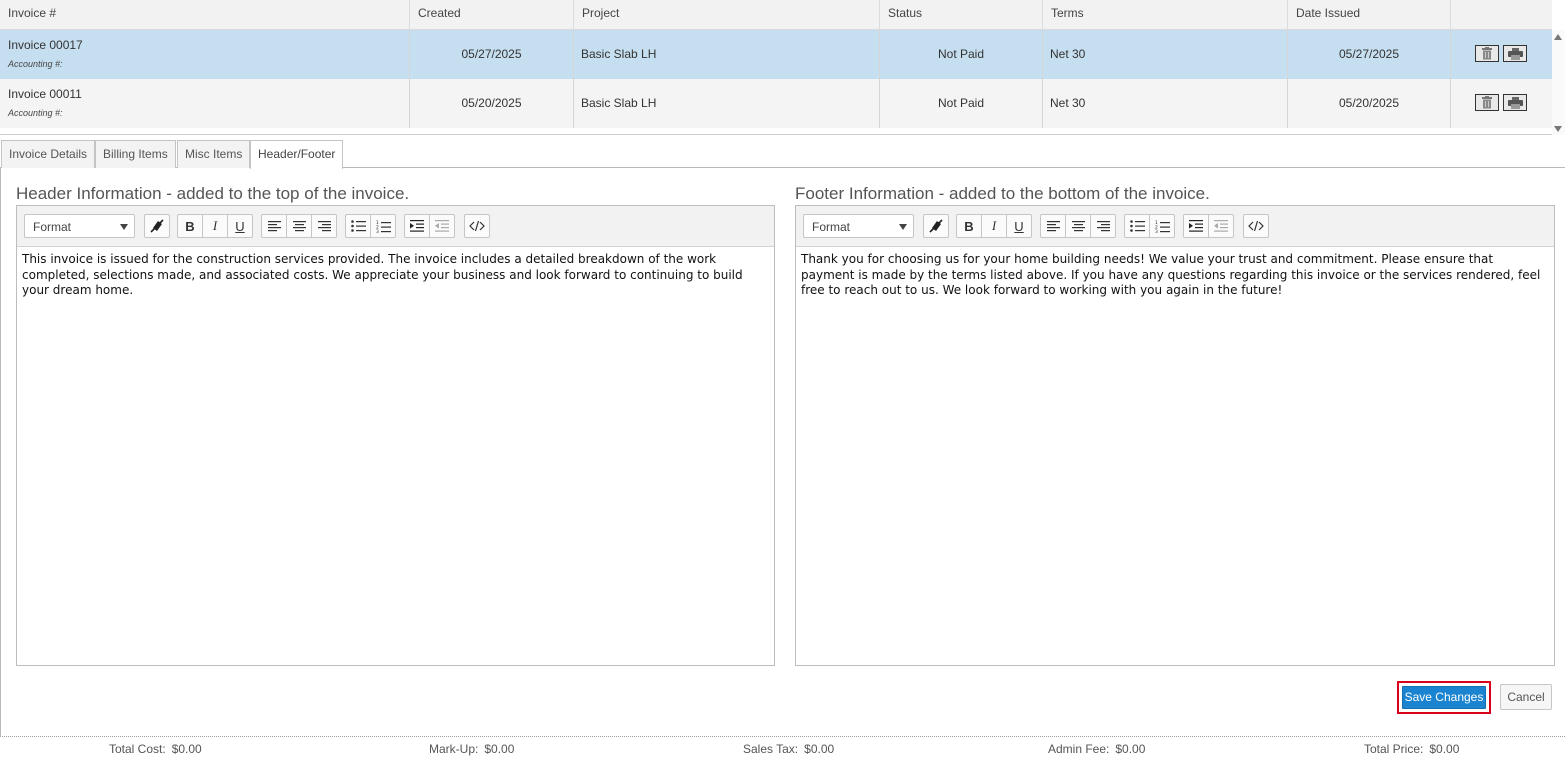 Image resolution: width=1565 pixels, height=765 pixels. I want to click on date-issued-value: 05/20/2025, so click(1369, 103).